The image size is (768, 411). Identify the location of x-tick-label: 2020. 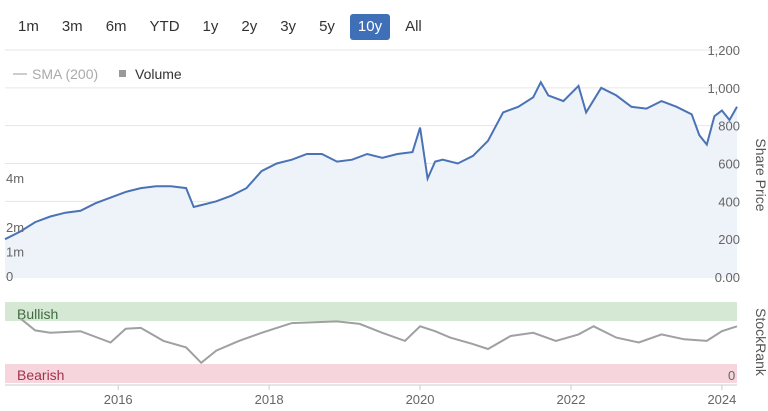
(420, 399).